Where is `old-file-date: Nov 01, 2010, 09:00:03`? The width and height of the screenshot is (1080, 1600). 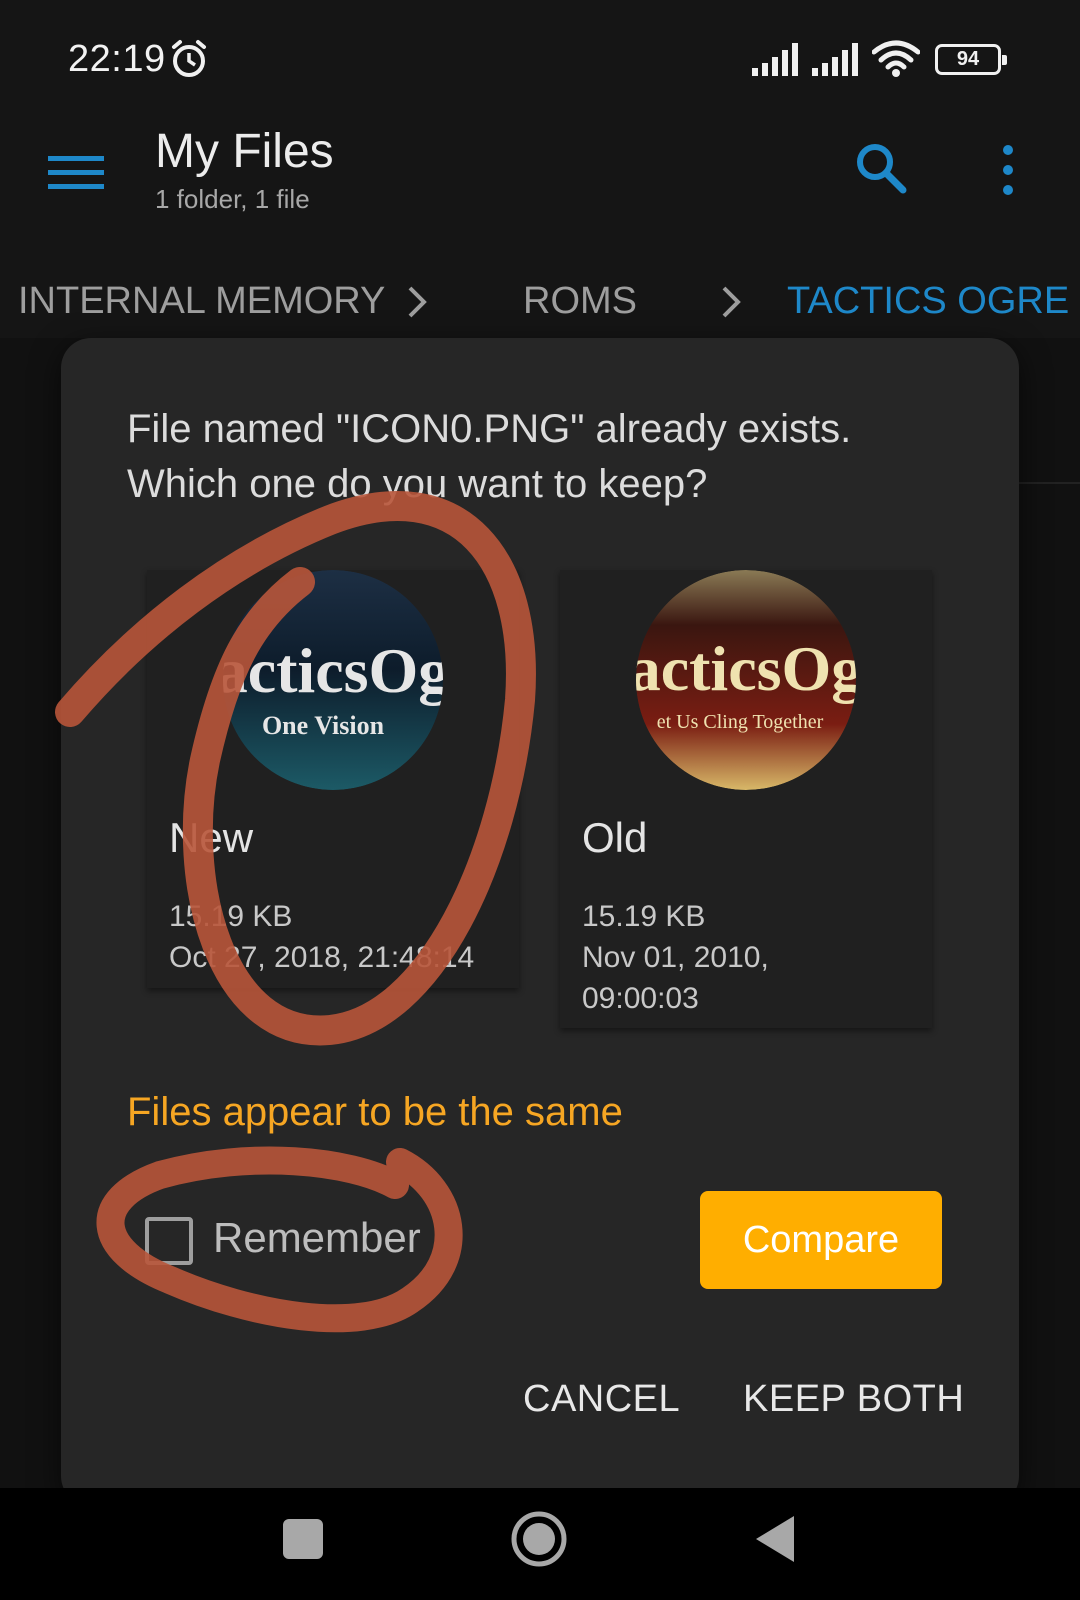
old-file-date: Nov 01, 2010, 09:00:03 is located at coordinates (675, 978).